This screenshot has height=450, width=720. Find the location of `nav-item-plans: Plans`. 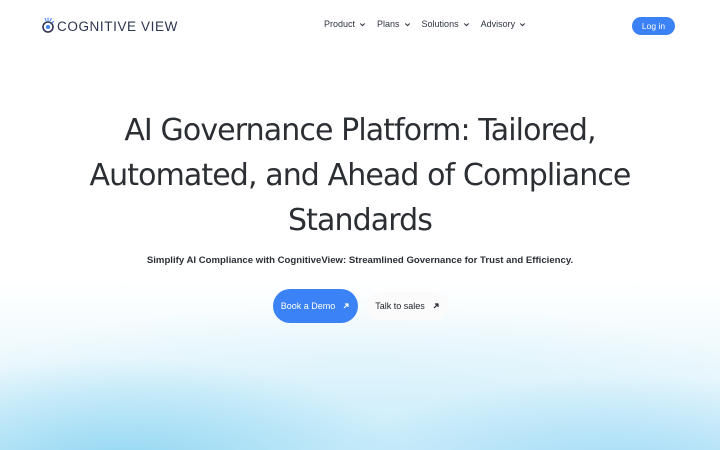

nav-item-plans: Plans is located at coordinates (394, 24).